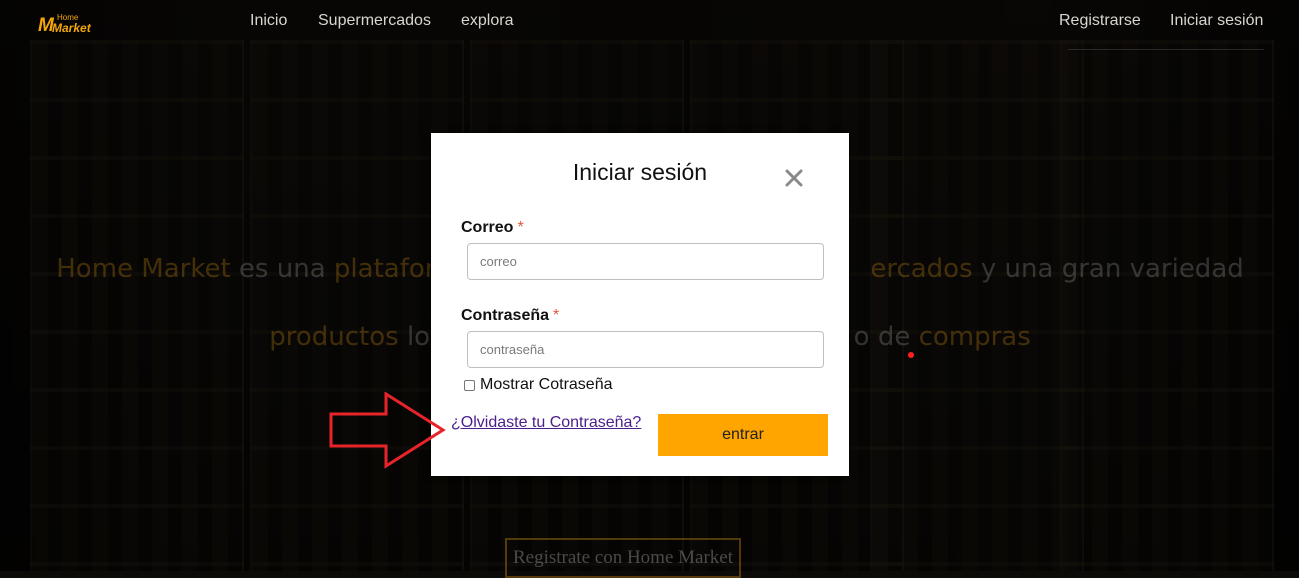 Image resolution: width=1299 pixels, height=578 pixels. I want to click on hero-highlight: productos, so click(334, 337).